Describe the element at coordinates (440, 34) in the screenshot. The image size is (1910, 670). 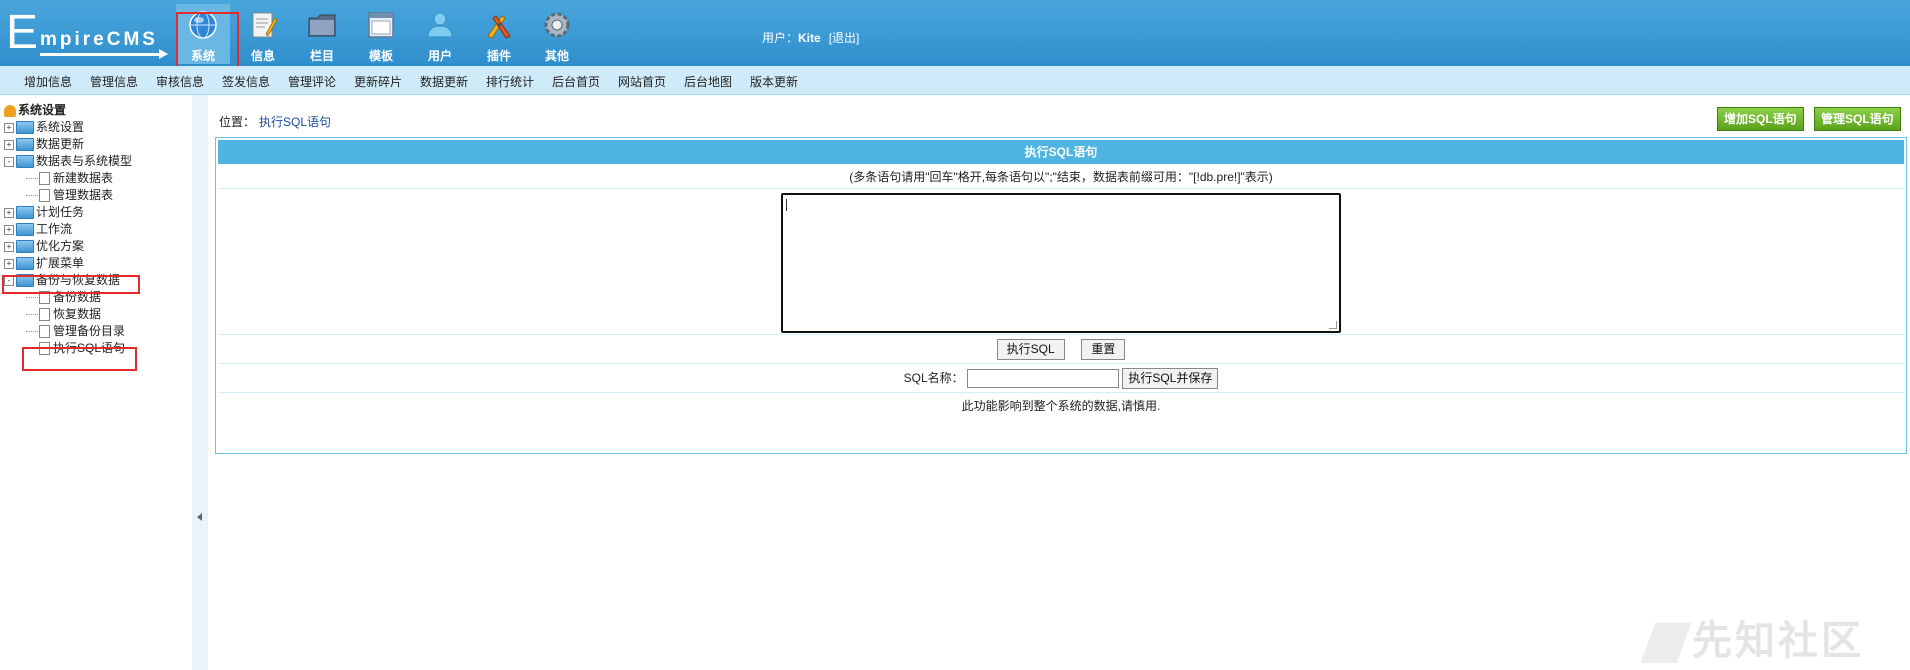
I see `nav-user: 用户` at that location.